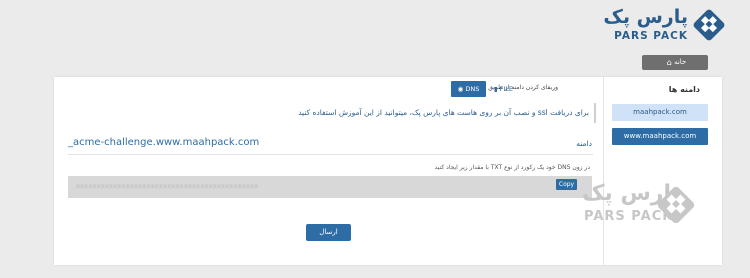 This screenshot has height=278, width=750. Describe the element at coordinates (669, 62) in the screenshot. I see `home-icon: ⌂` at that location.